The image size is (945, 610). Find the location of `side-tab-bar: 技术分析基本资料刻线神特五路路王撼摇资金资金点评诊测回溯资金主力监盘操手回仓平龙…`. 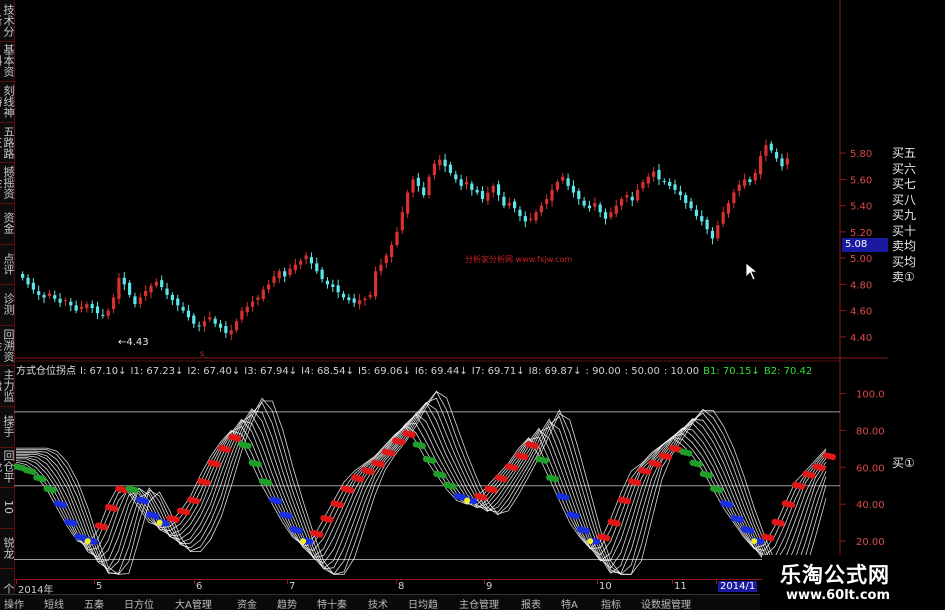

side-tab-bar: 技术分析基本资料刻线神特五路路王撼摇资金资金点评诊测回溯资金主力监盘操手回仓平龙… is located at coordinates (7, 305).